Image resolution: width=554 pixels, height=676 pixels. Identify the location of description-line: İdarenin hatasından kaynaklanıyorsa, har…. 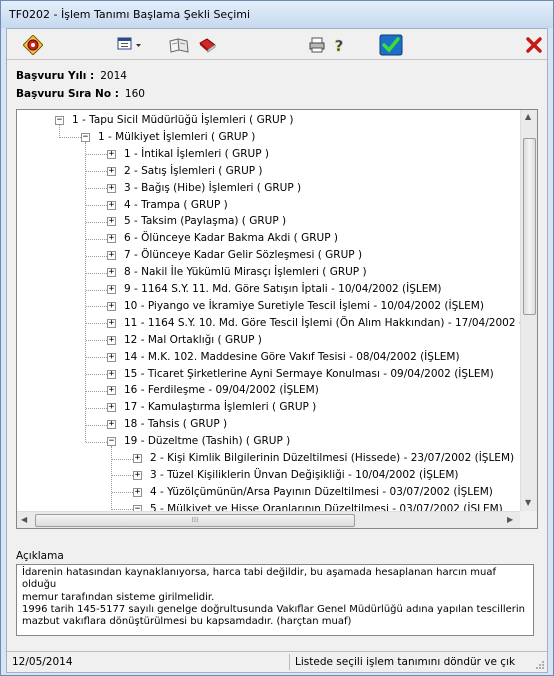
(259, 579).